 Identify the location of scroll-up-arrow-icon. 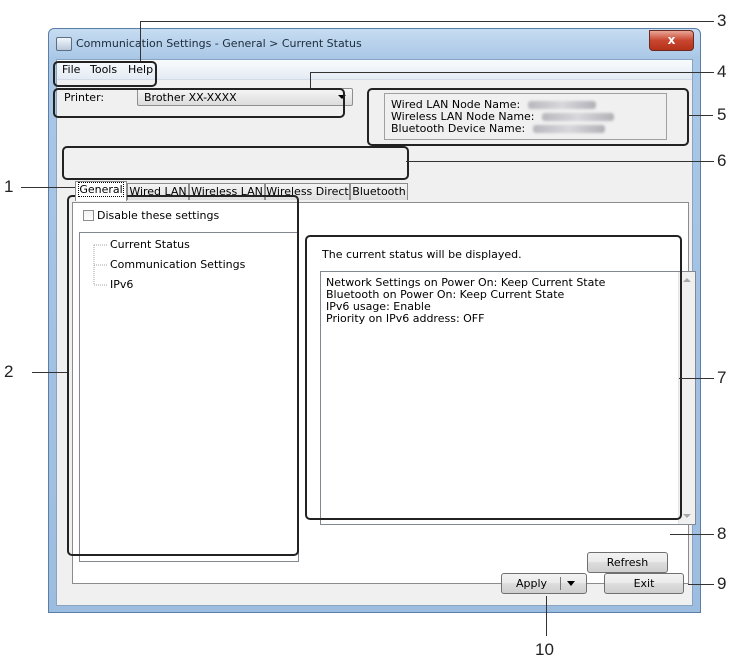
(687, 280).